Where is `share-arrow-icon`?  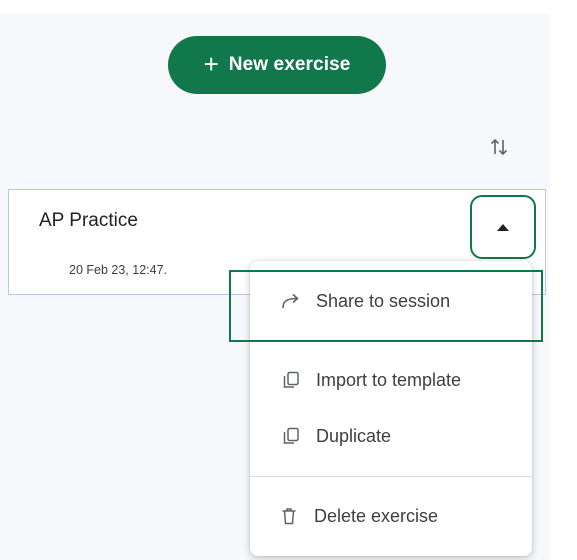 share-arrow-icon is located at coordinates (291, 301).